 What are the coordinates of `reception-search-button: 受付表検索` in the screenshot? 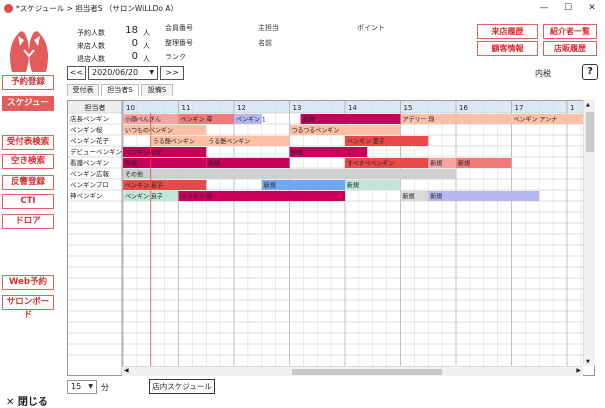 It's located at (28, 142).